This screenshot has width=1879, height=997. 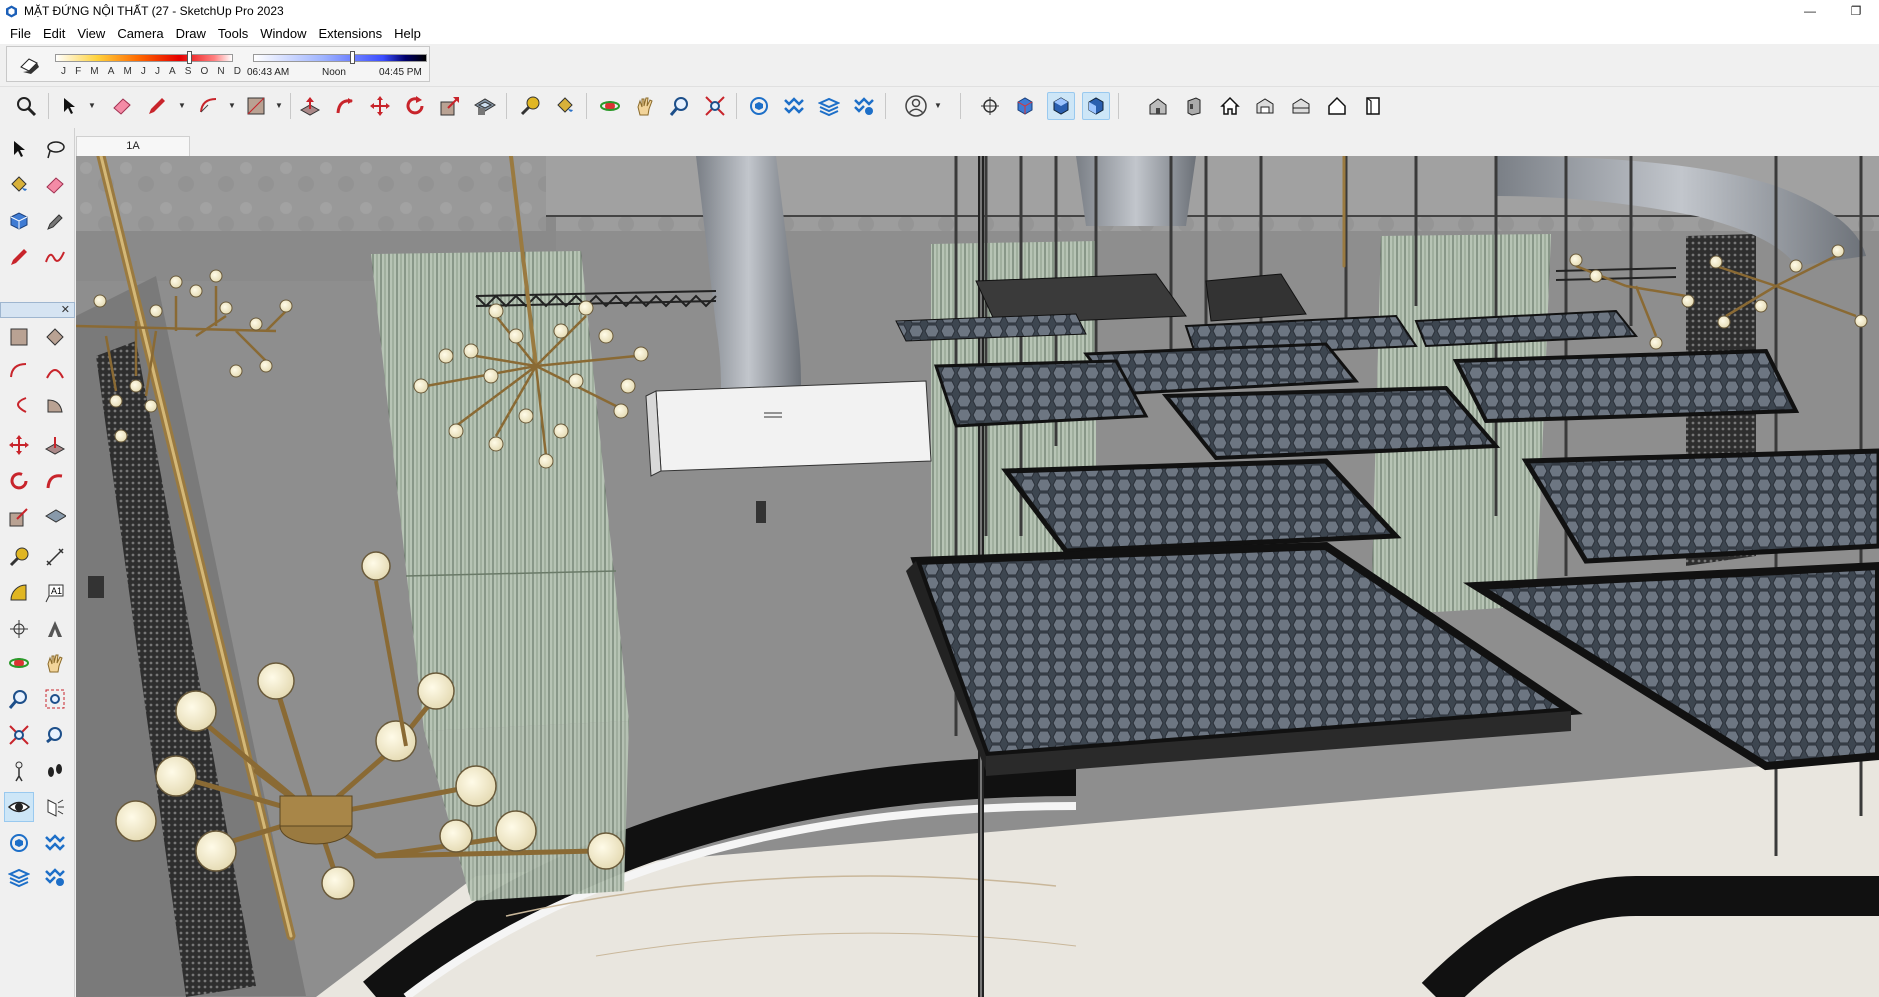 I want to click on svg-text: A1, so click(x=56, y=591).